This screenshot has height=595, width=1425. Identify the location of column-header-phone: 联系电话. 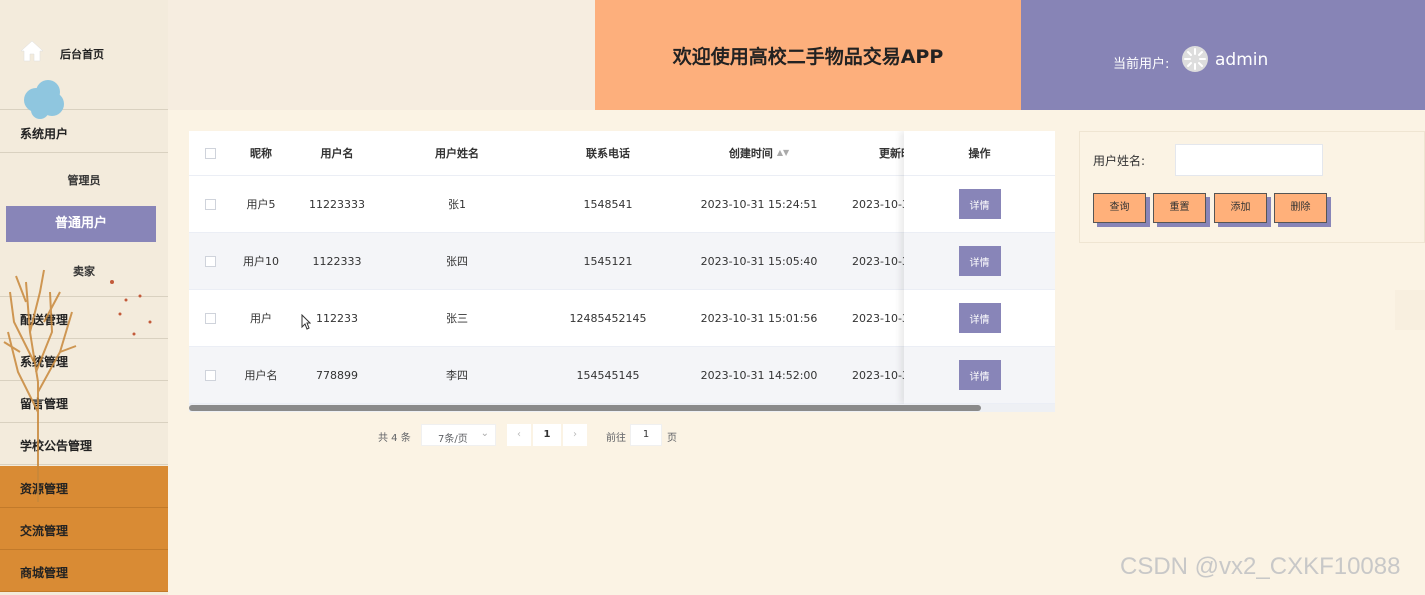
(608, 153).